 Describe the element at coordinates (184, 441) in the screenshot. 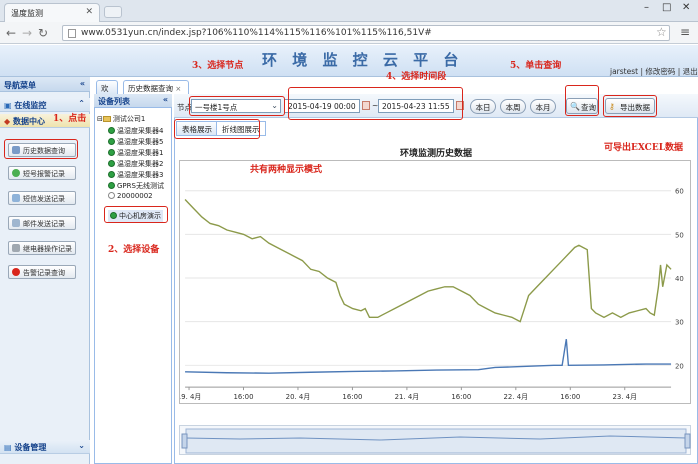

I see `navigator-handle-left` at that location.